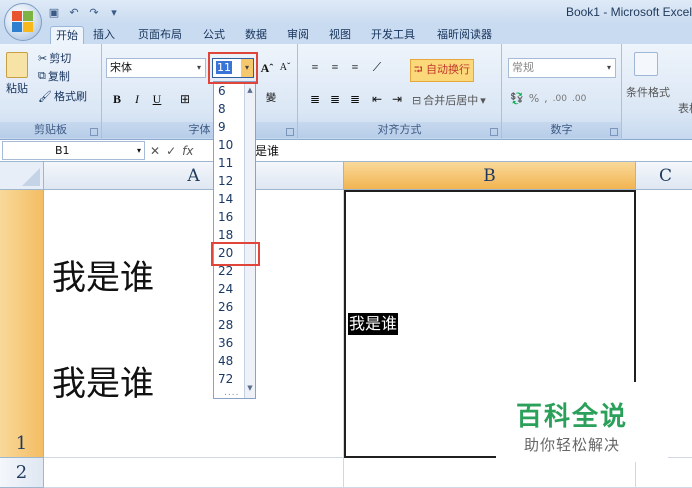 The height and width of the screenshot is (488, 692). I want to click on merge-center-label: 合并后居中, so click(451, 100).